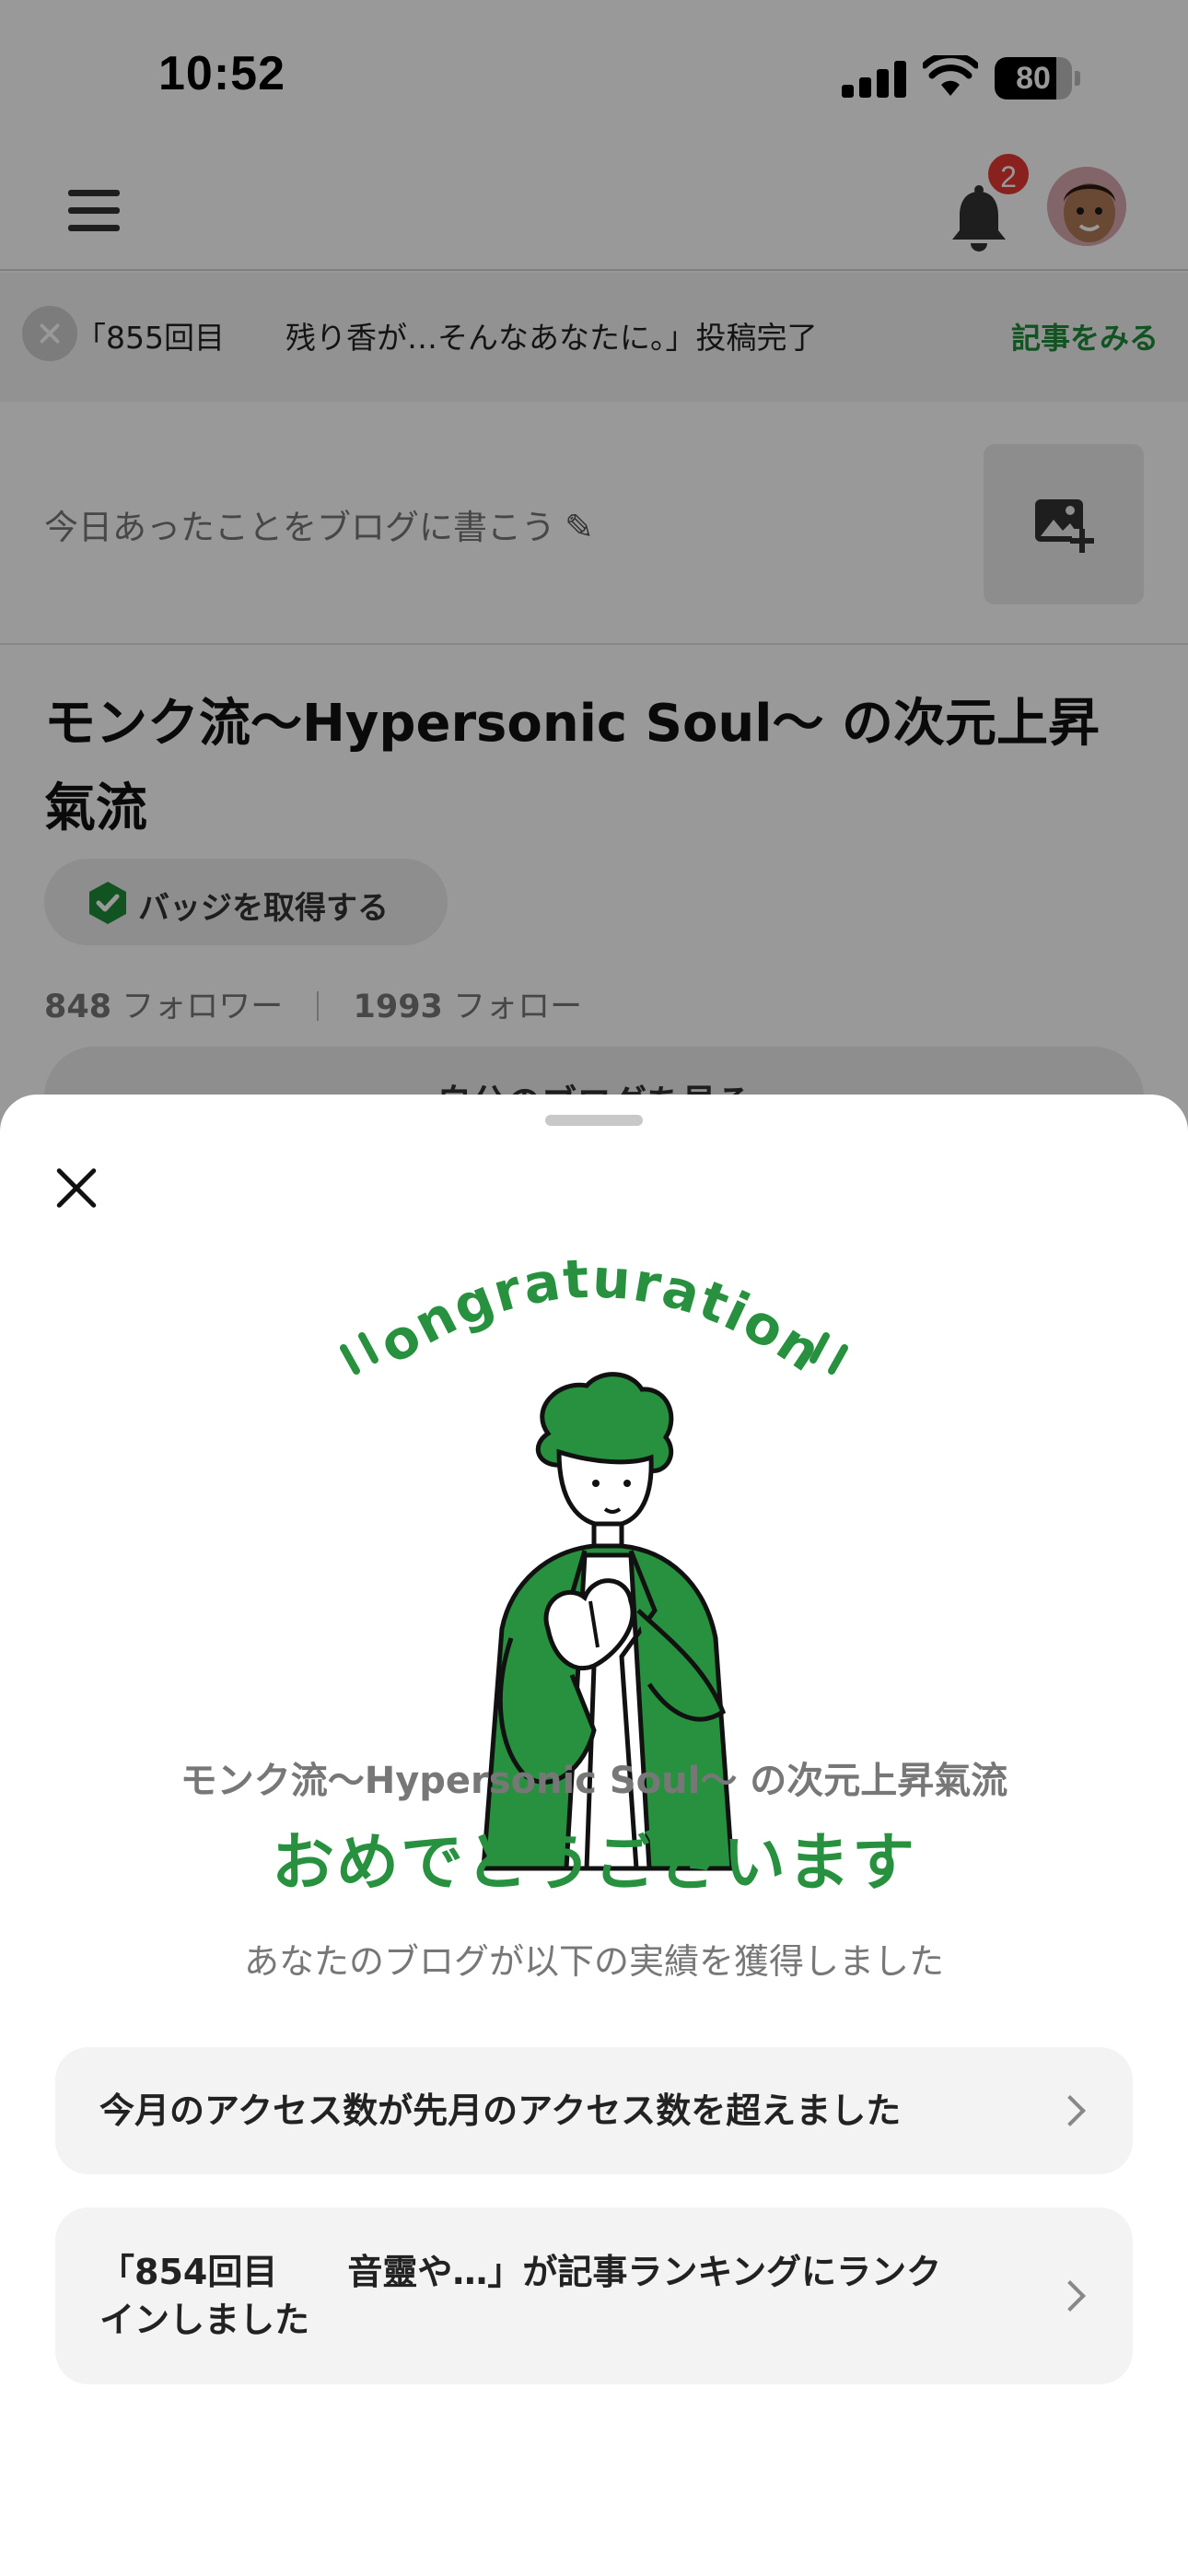 The image size is (1188, 2576). I want to click on achievement-subtitle: あなたのブログが以下の実績を獲得しました, so click(593, 1961).